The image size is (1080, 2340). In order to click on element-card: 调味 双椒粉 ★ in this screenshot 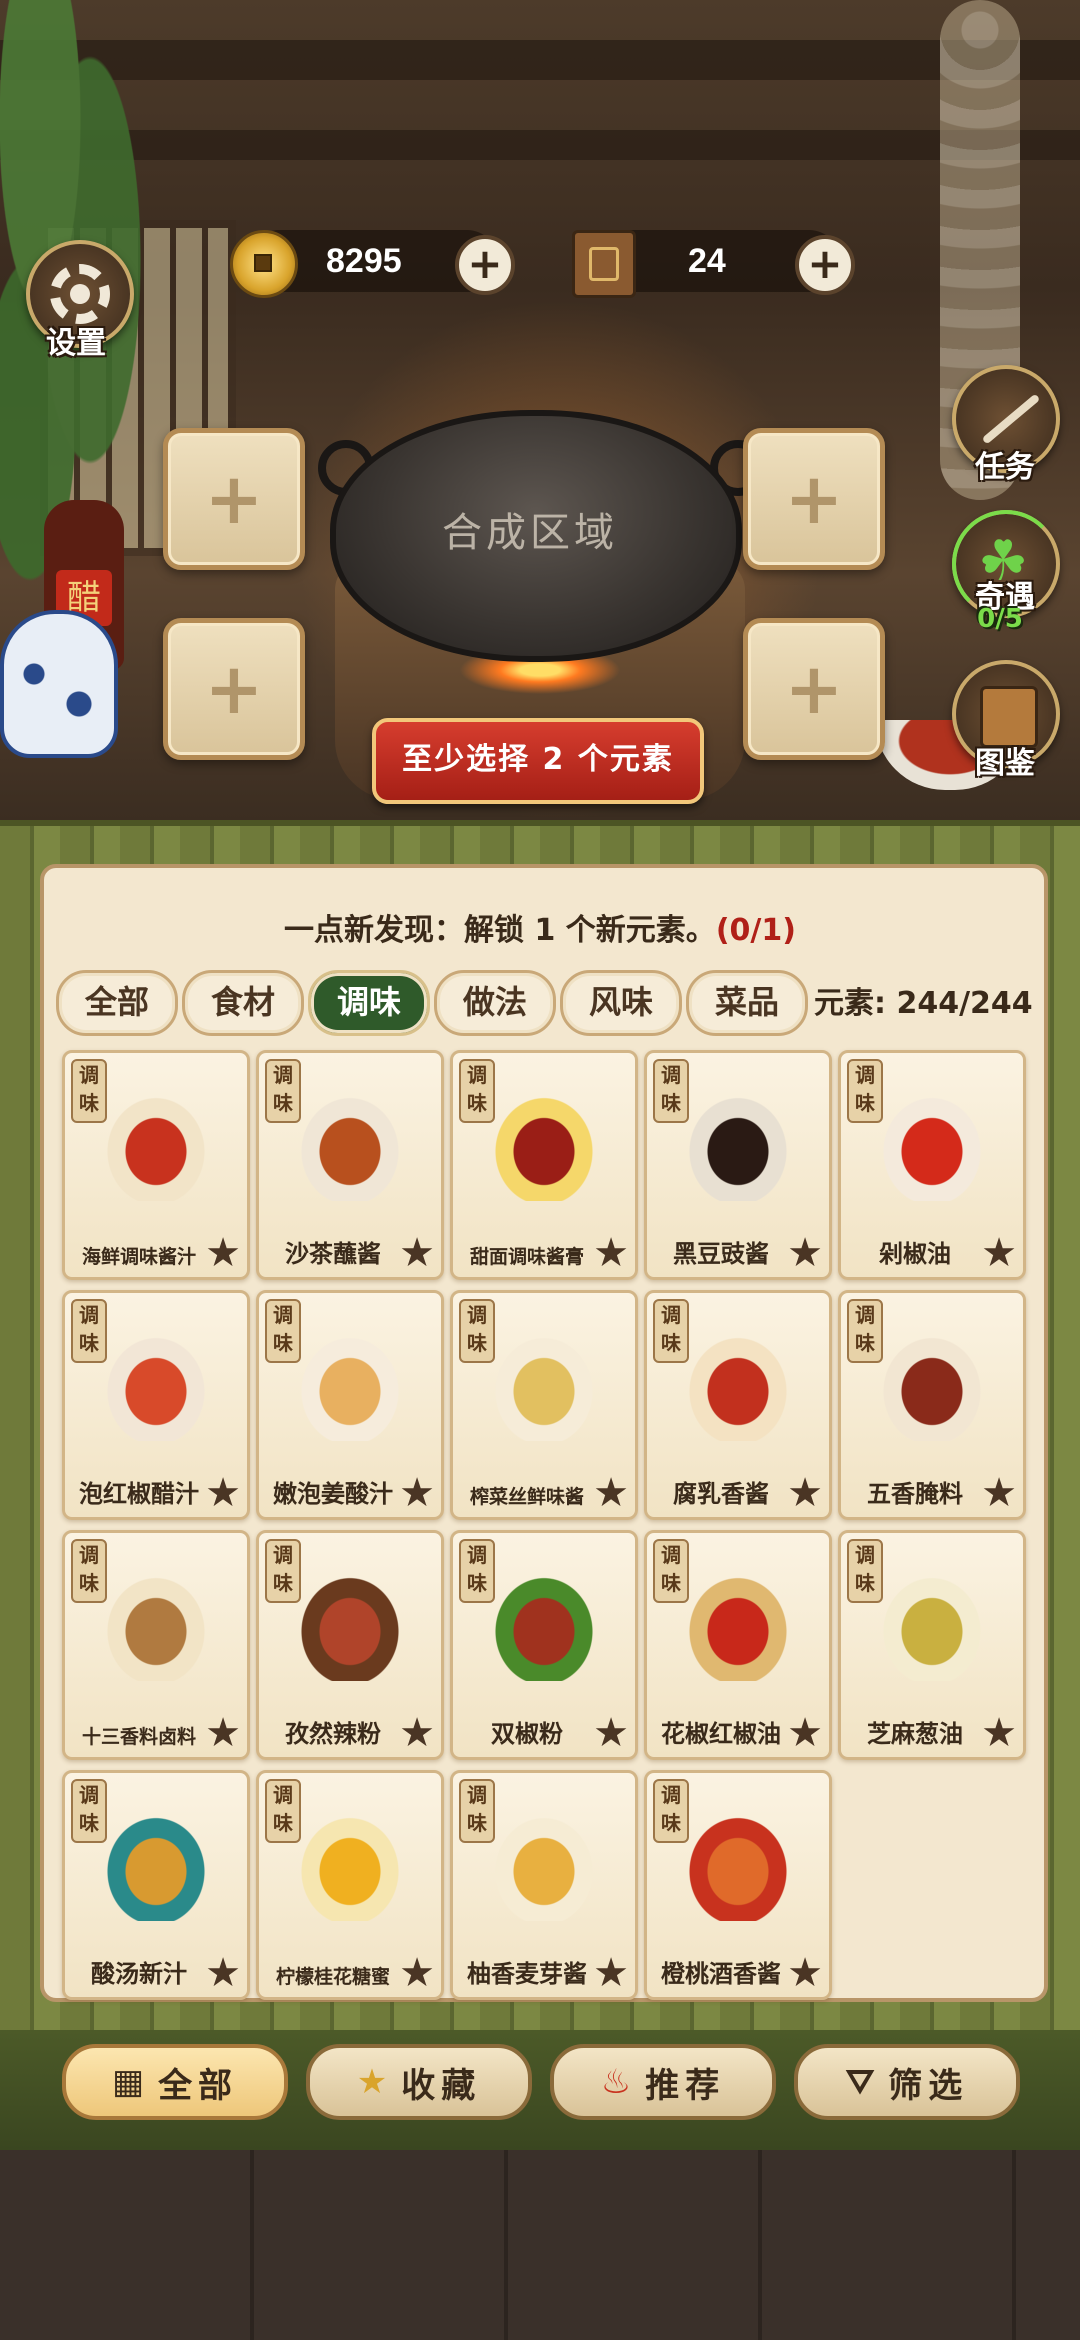, I will do `click(544, 1645)`.